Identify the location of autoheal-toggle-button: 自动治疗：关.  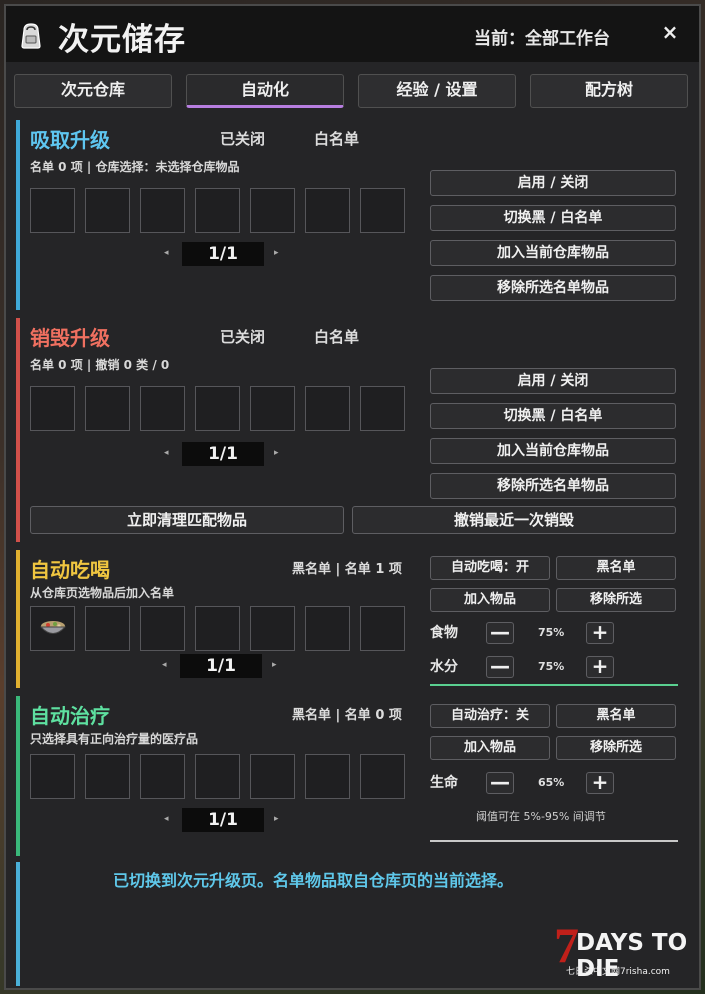
(490, 716).